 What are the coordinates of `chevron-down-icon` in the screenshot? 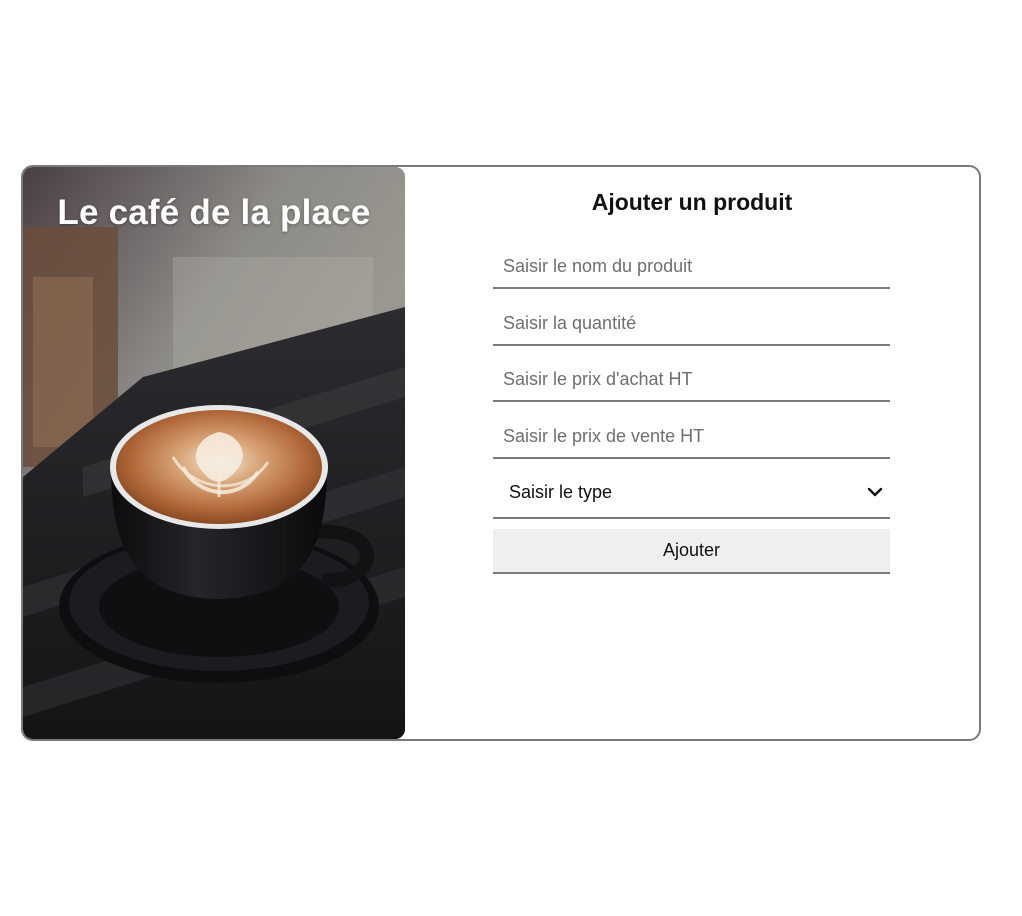 It's located at (875, 492).